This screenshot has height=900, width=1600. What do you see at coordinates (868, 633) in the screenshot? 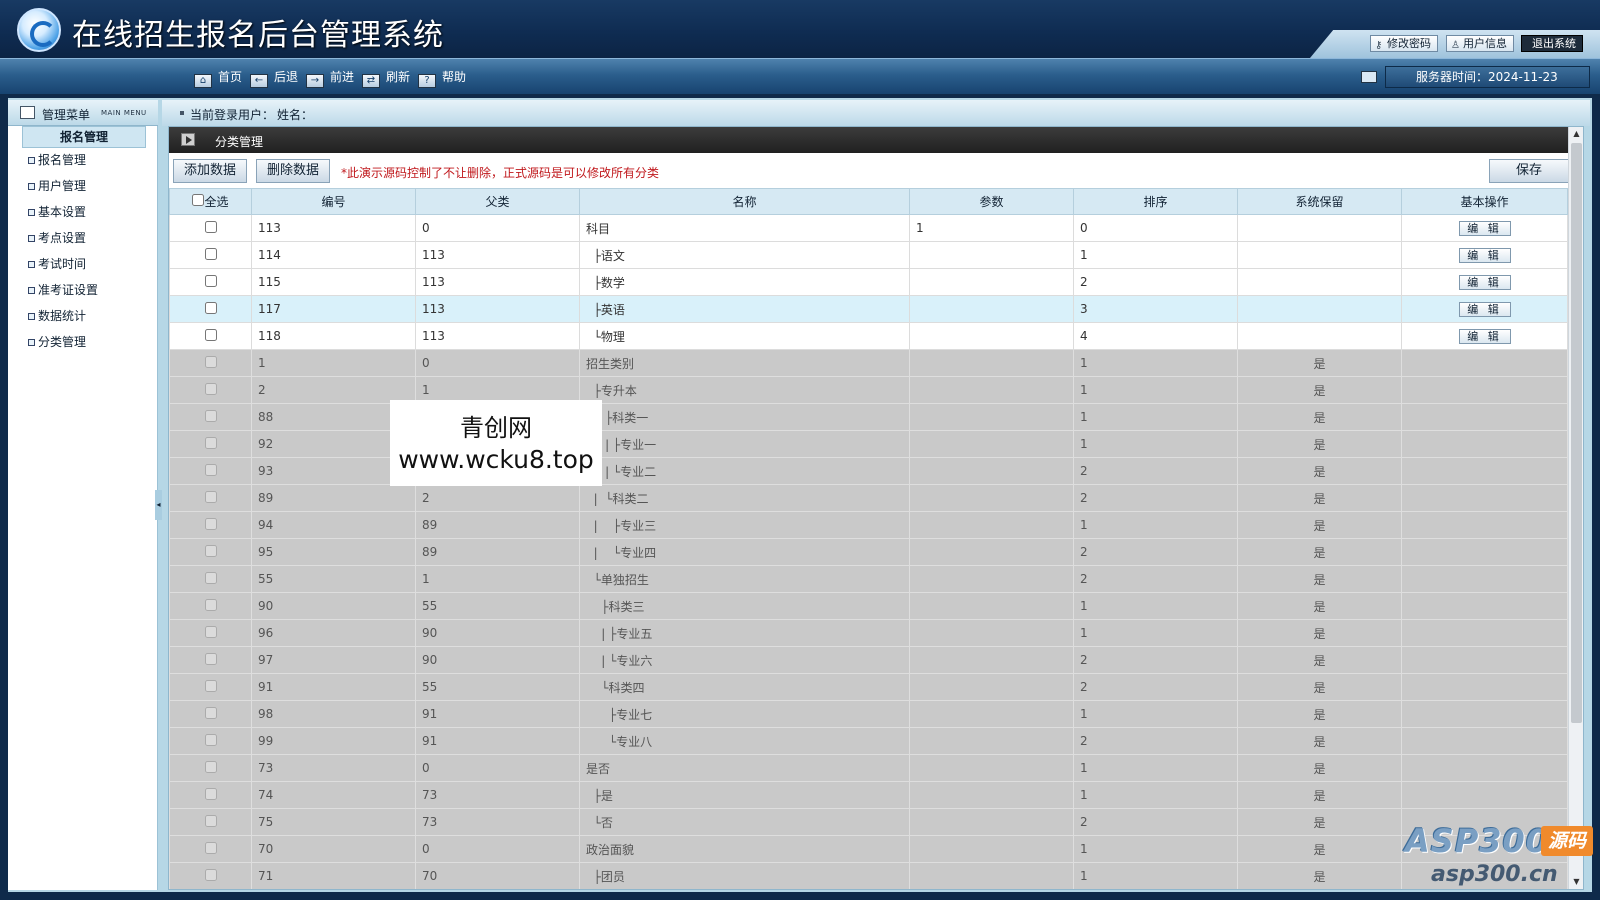
I see `table-row: 96 90 | ├专业五 1 是` at bounding box center [868, 633].